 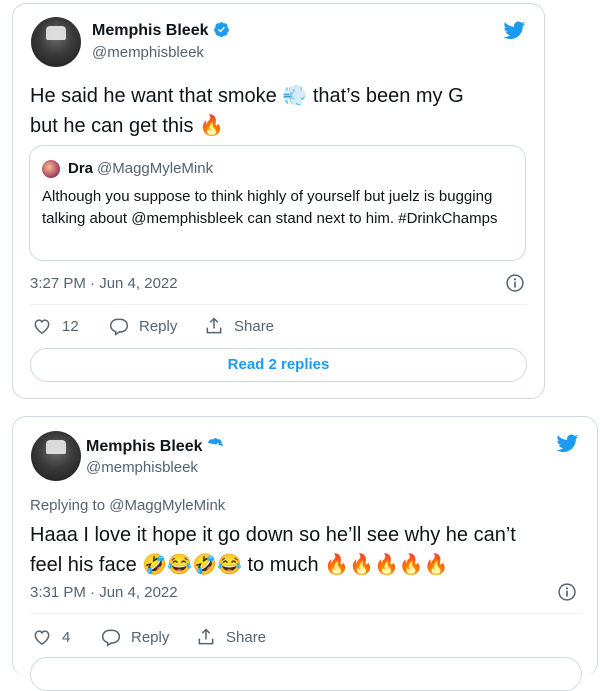 What do you see at coordinates (306, 674) in the screenshot?
I see `read-replies-button-partial` at bounding box center [306, 674].